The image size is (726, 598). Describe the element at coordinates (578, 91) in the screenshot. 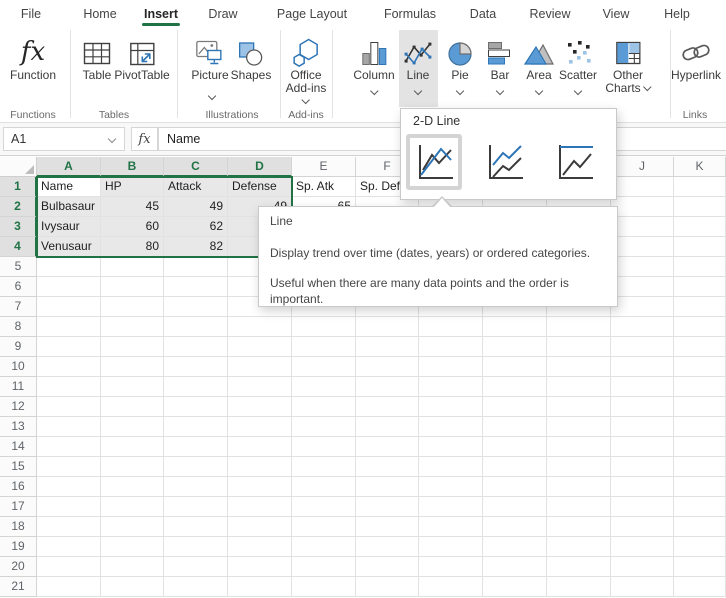

I see `scatter-chevron-down-icon` at that location.